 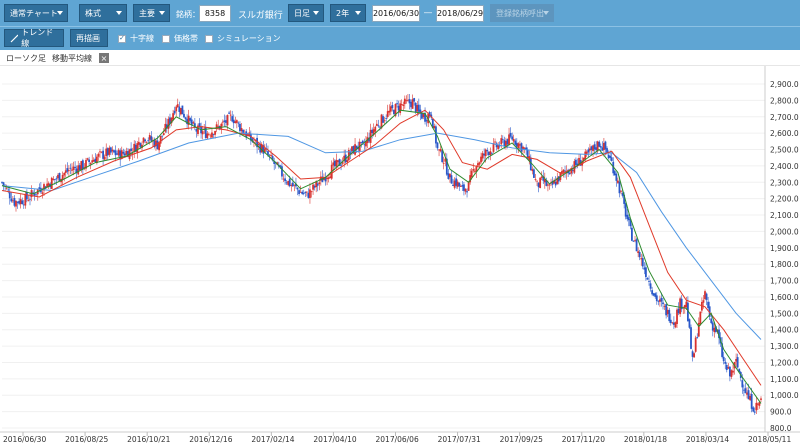 What do you see at coordinates (86, 439) in the screenshot?
I see `x-tick-label: 2016/08/25` at bounding box center [86, 439].